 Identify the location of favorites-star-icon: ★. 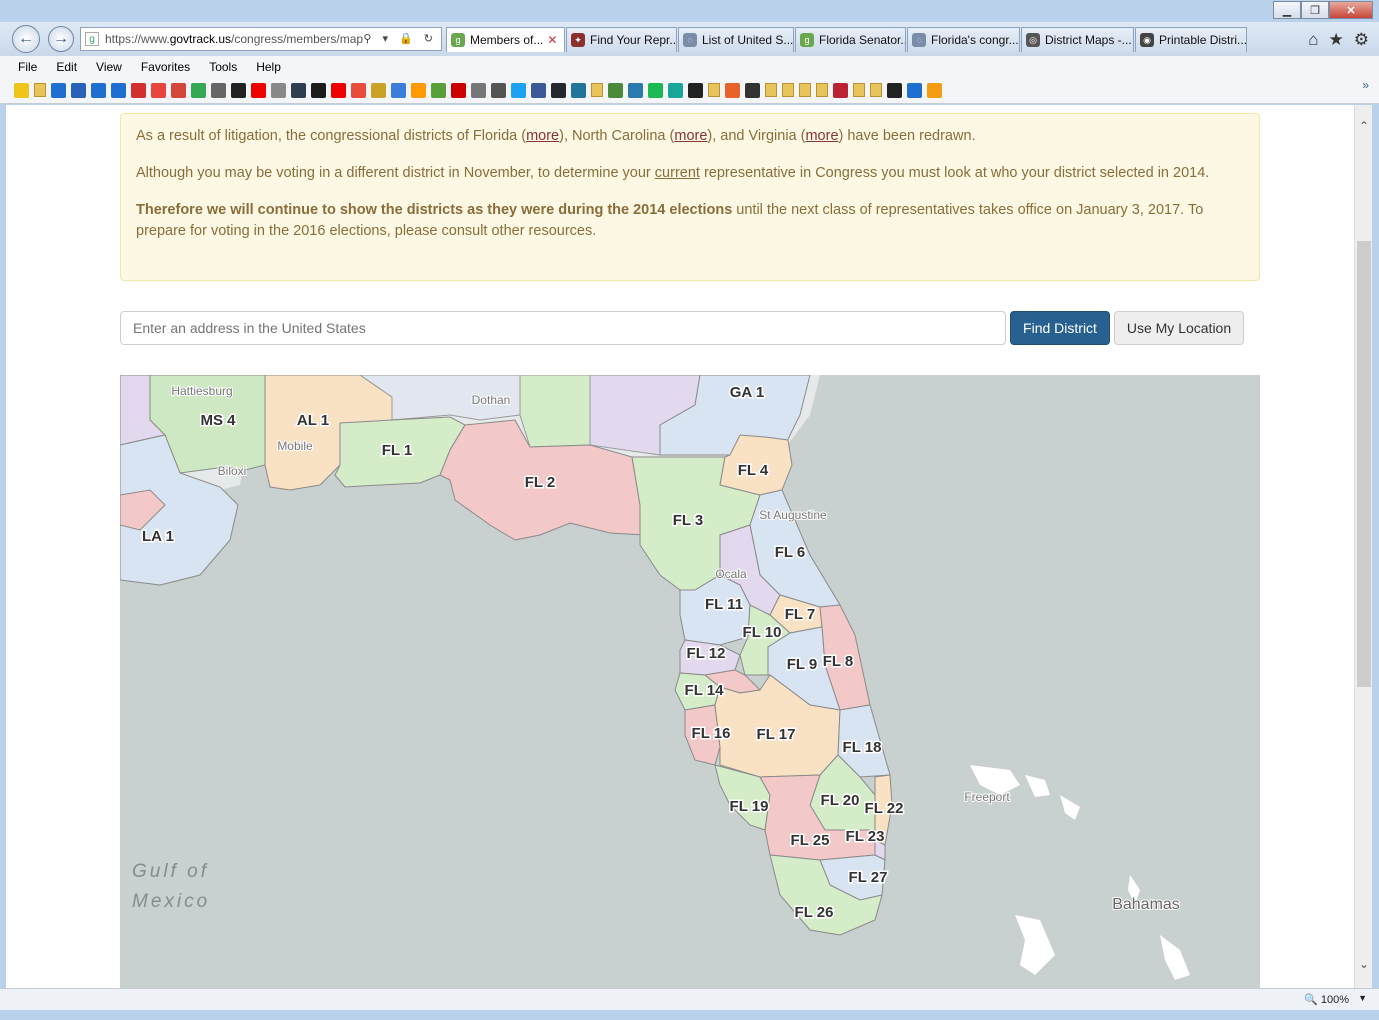
(1336, 40).